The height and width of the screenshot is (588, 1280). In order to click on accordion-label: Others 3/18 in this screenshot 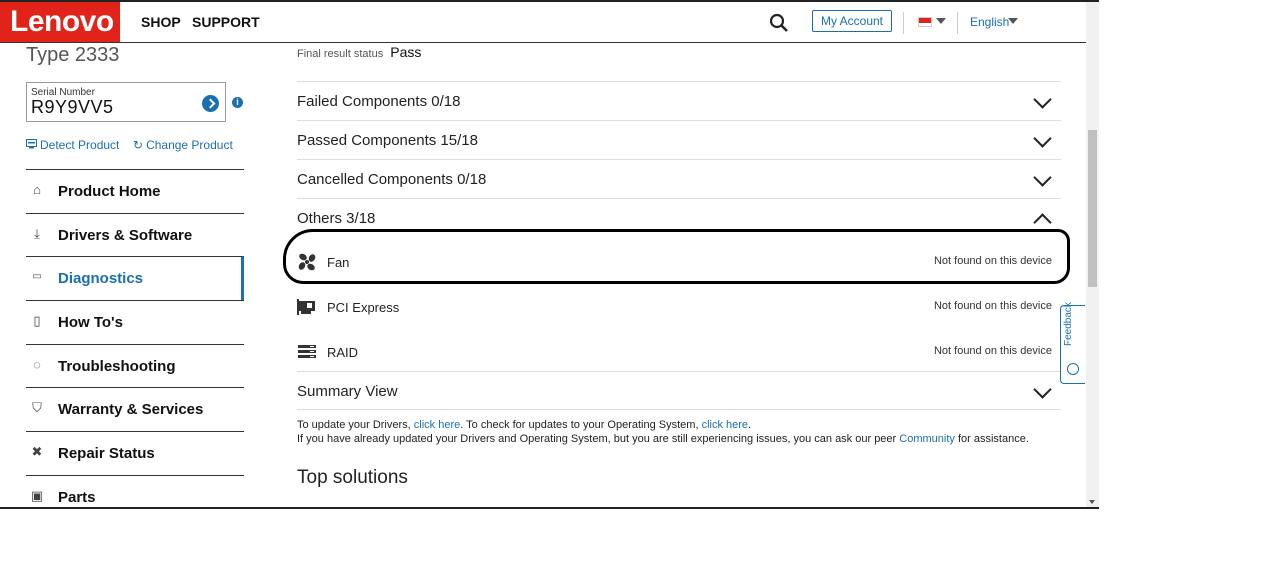, I will do `click(336, 218)`.